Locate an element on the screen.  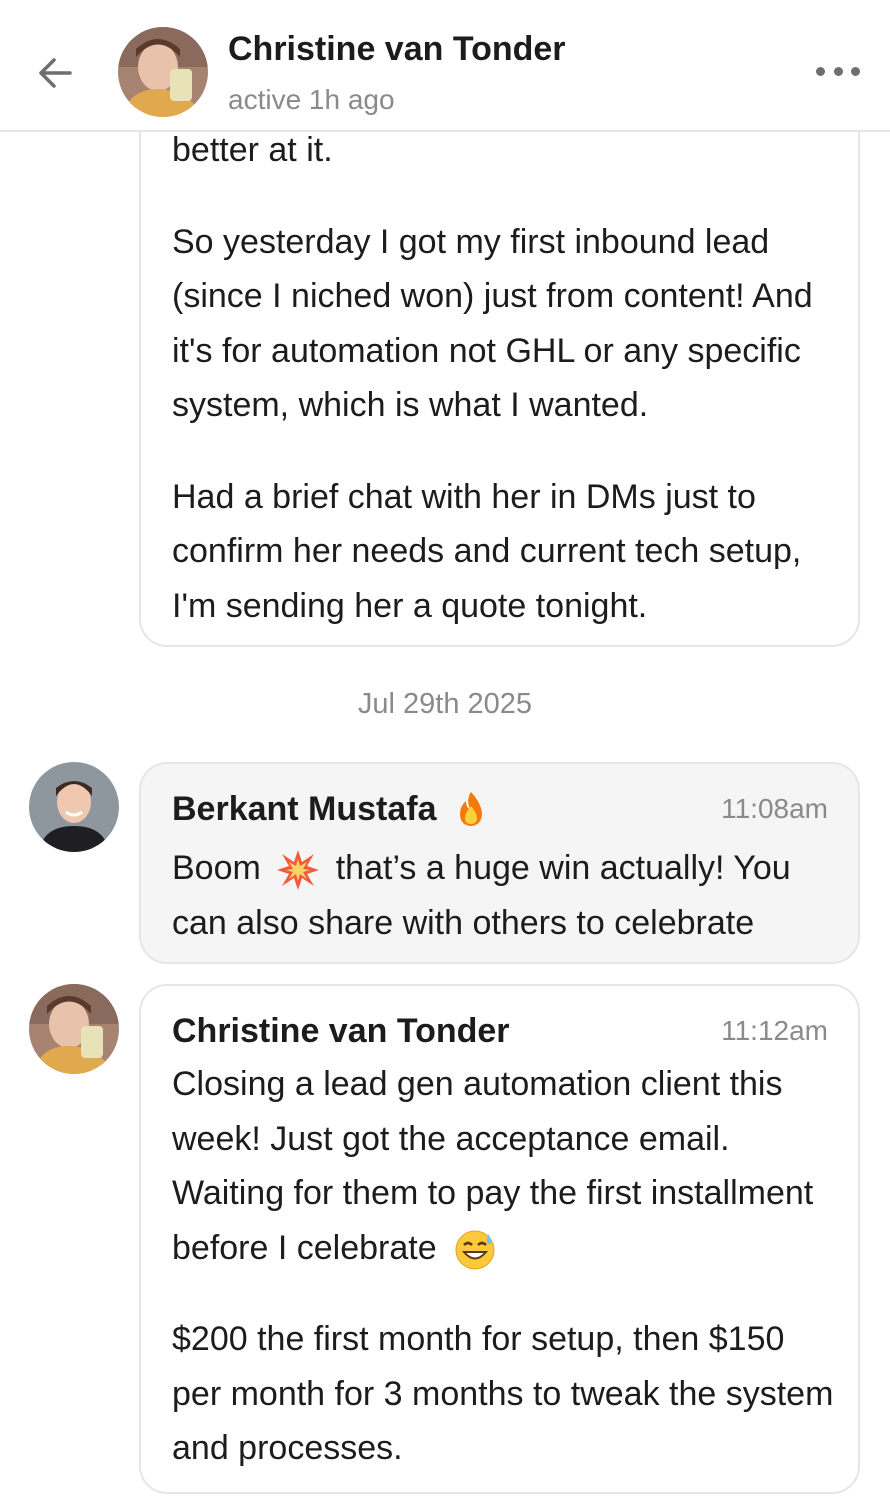
arrow-left-icon is located at coordinates (55, 73).